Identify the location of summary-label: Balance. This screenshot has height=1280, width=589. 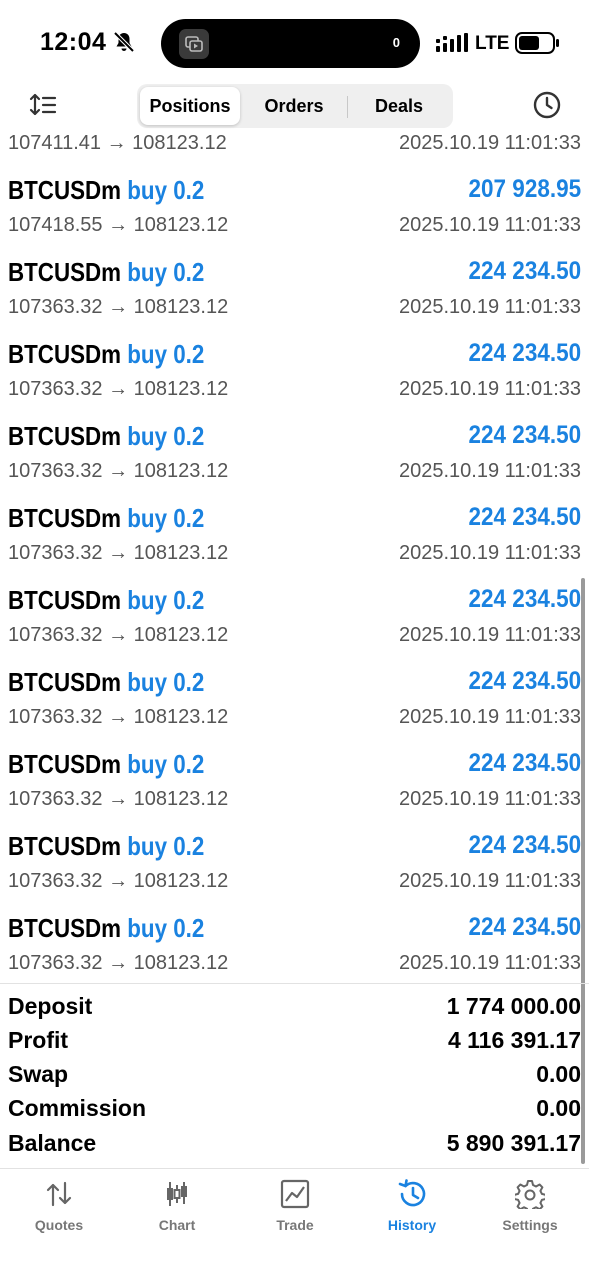
(52, 1143).